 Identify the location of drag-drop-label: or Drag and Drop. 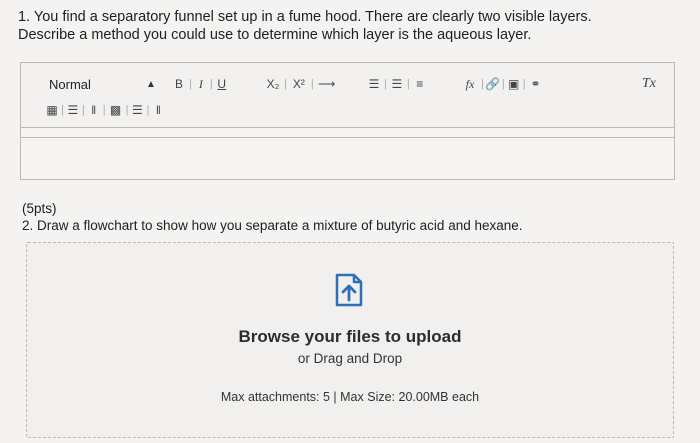
(350, 358).